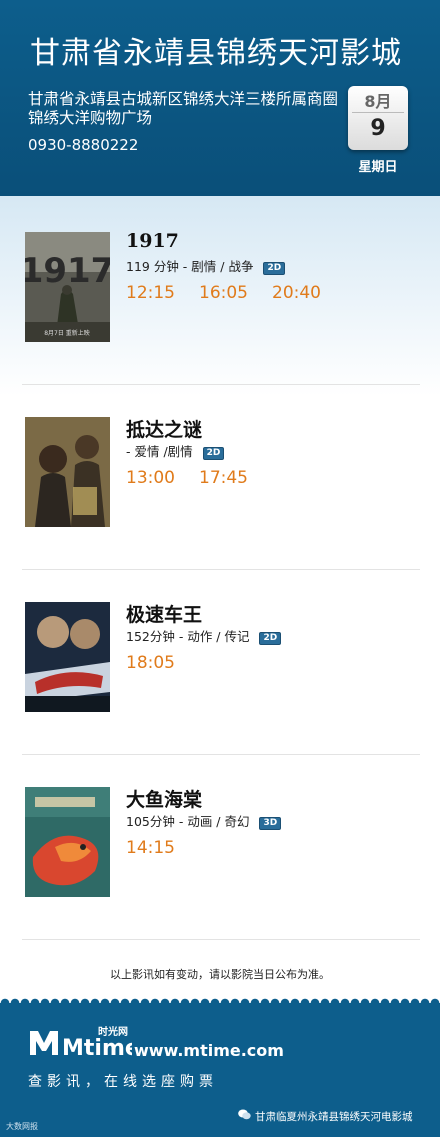 This screenshot has width=440, height=1137. What do you see at coordinates (67, 271) in the screenshot?
I see `svg-text: 1917` at bounding box center [67, 271].